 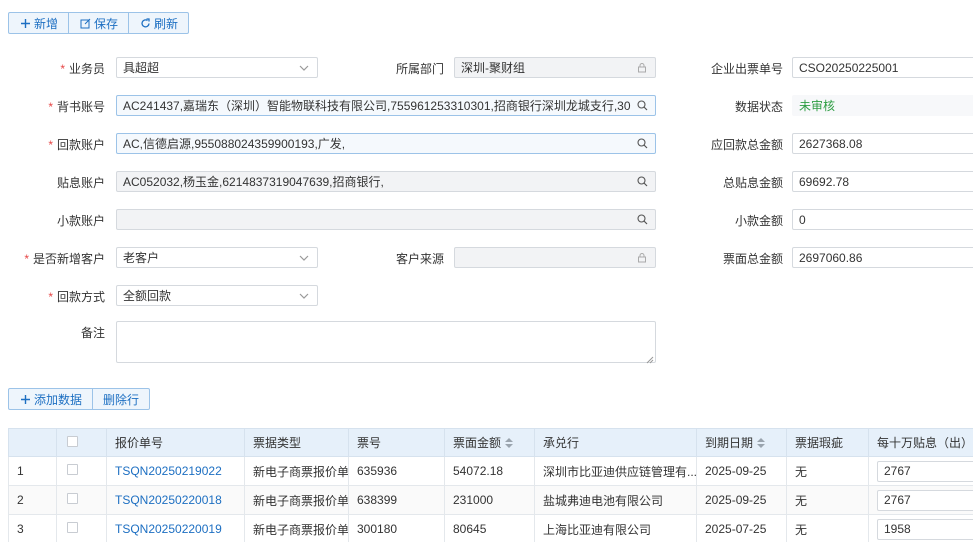 I want to click on refresh-button: 刷新, so click(x=158, y=23).